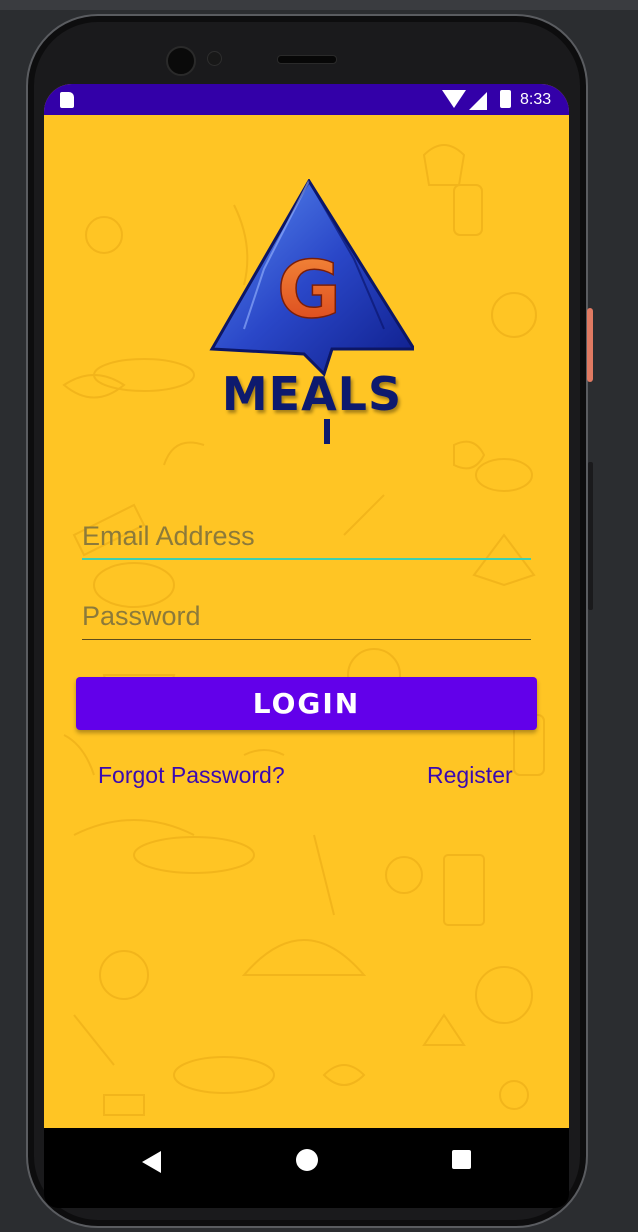 This screenshot has height=1232, width=638. I want to click on front-camera, so click(181, 61).